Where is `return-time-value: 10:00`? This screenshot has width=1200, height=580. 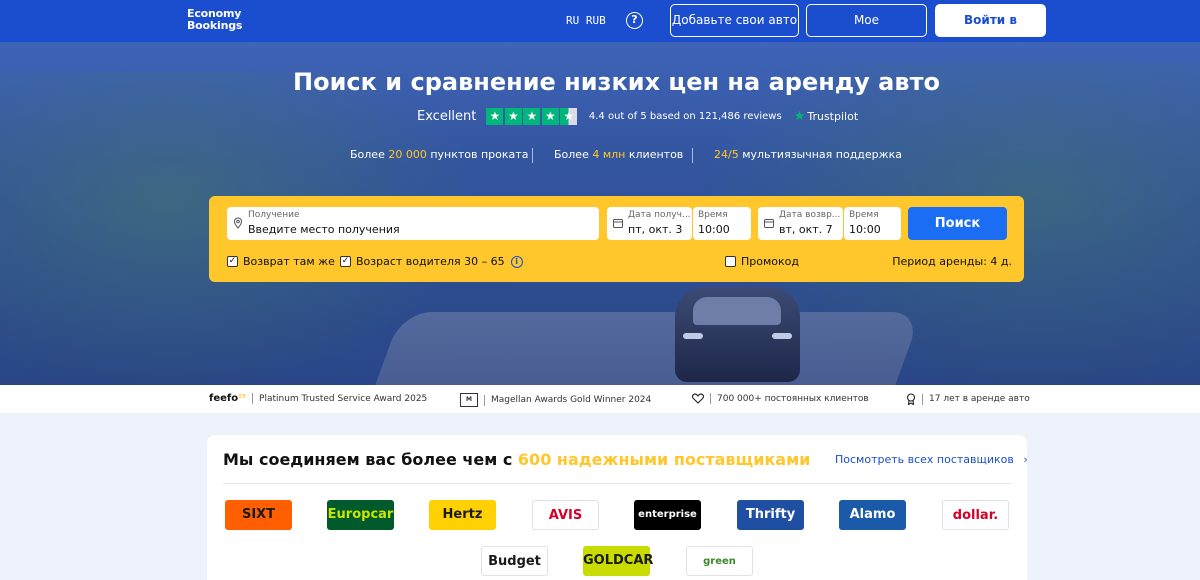
return-time-value: 10:00 is located at coordinates (865, 229).